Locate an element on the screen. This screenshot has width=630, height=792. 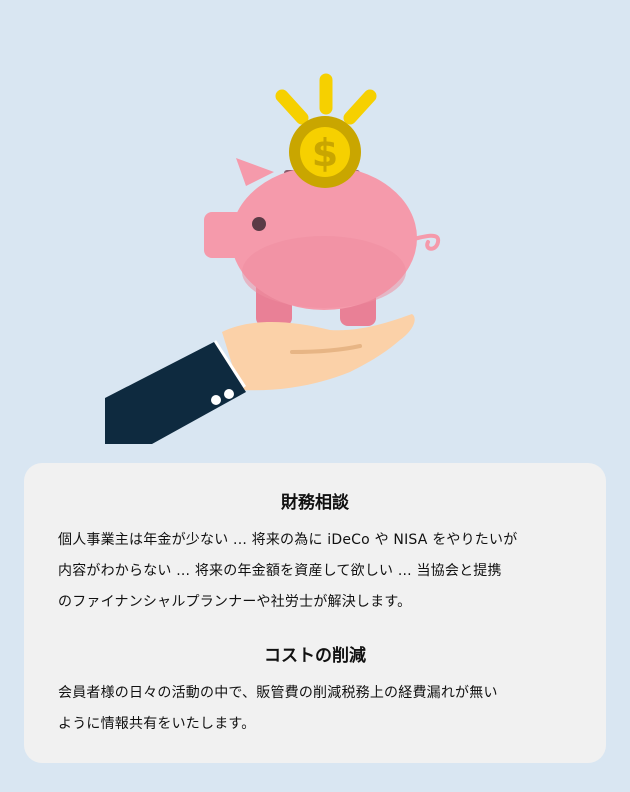
dollar-coin-icon: $ is located at coordinates (325, 152).